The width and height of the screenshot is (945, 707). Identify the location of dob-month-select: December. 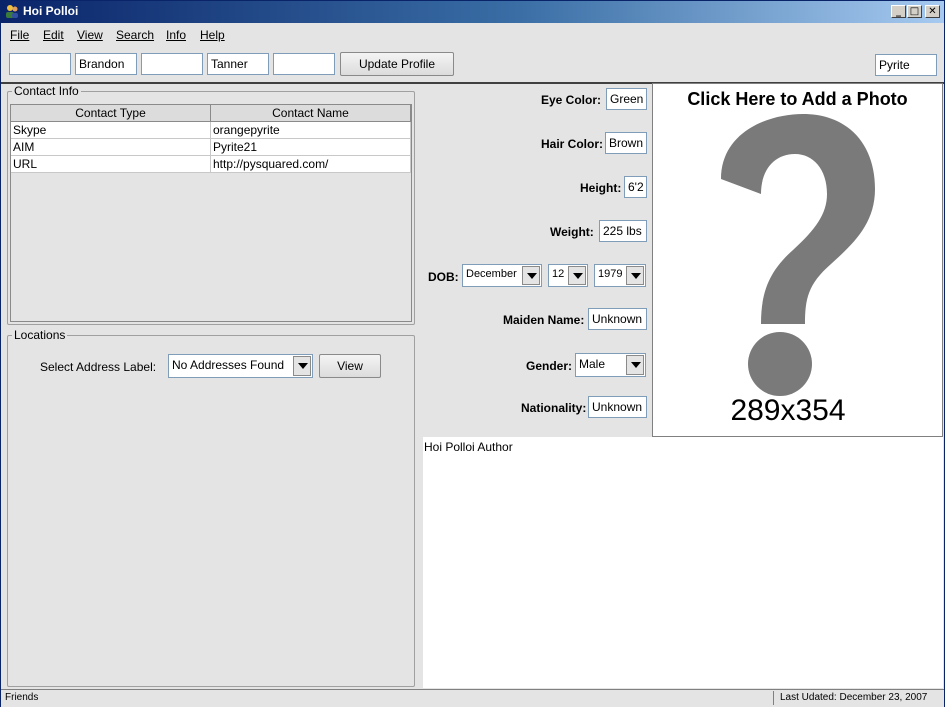
(502, 275).